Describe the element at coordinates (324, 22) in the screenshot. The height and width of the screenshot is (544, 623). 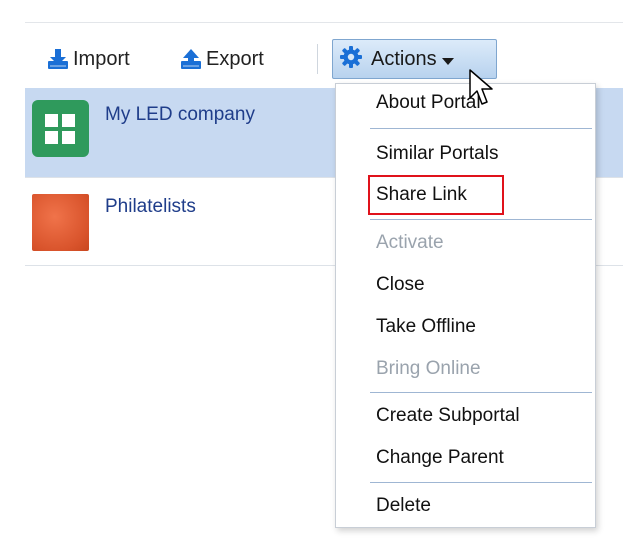
I see `top-divider` at that location.